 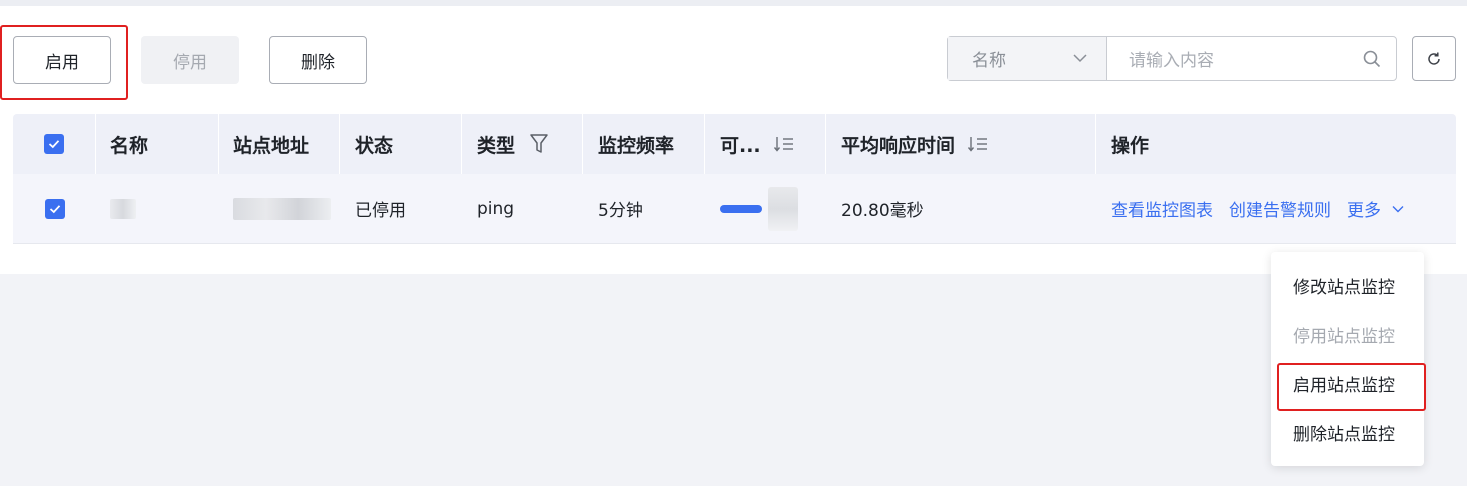 I want to click on disable-button: 停用, so click(x=190, y=60).